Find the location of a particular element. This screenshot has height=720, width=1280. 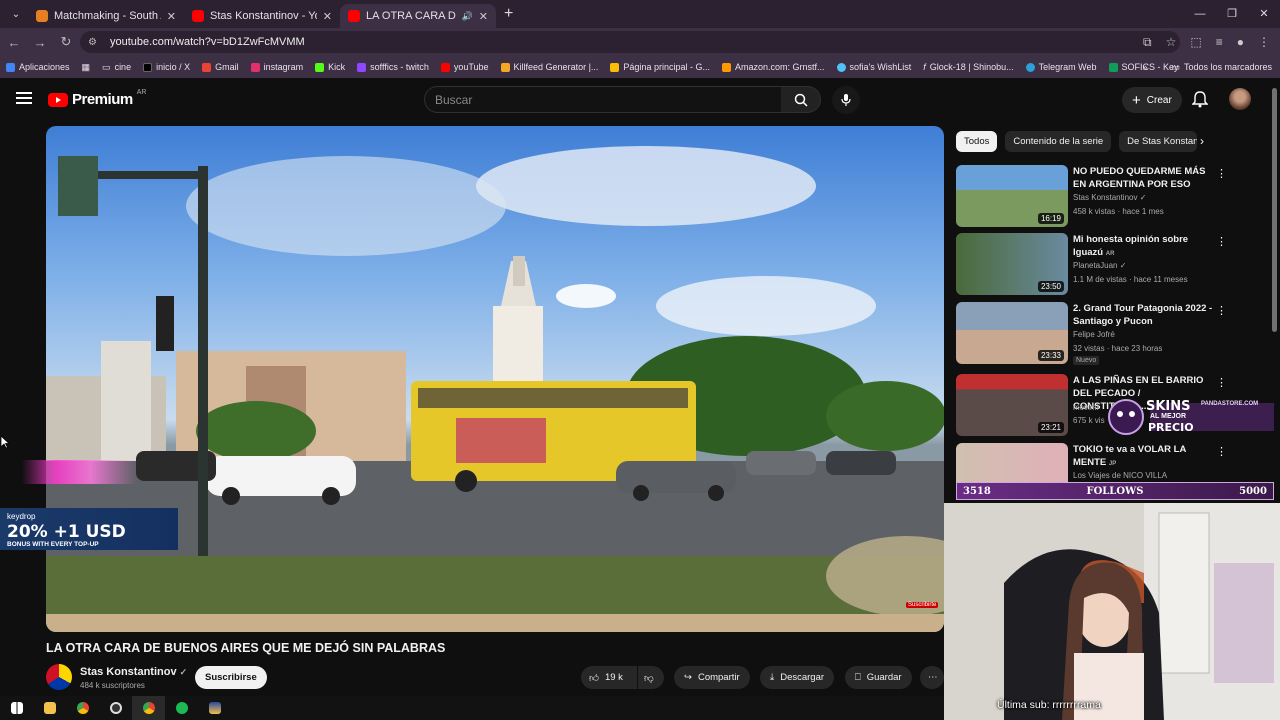

youtube-play-logo-icon is located at coordinates (58, 99).